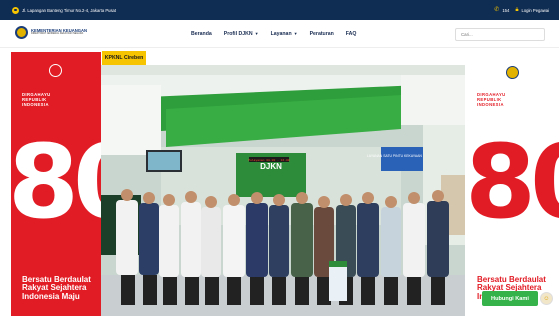  Describe the element at coordinates (546, 298) in the screenshot. I see `chat-avatar-icon: ☺` at that location.